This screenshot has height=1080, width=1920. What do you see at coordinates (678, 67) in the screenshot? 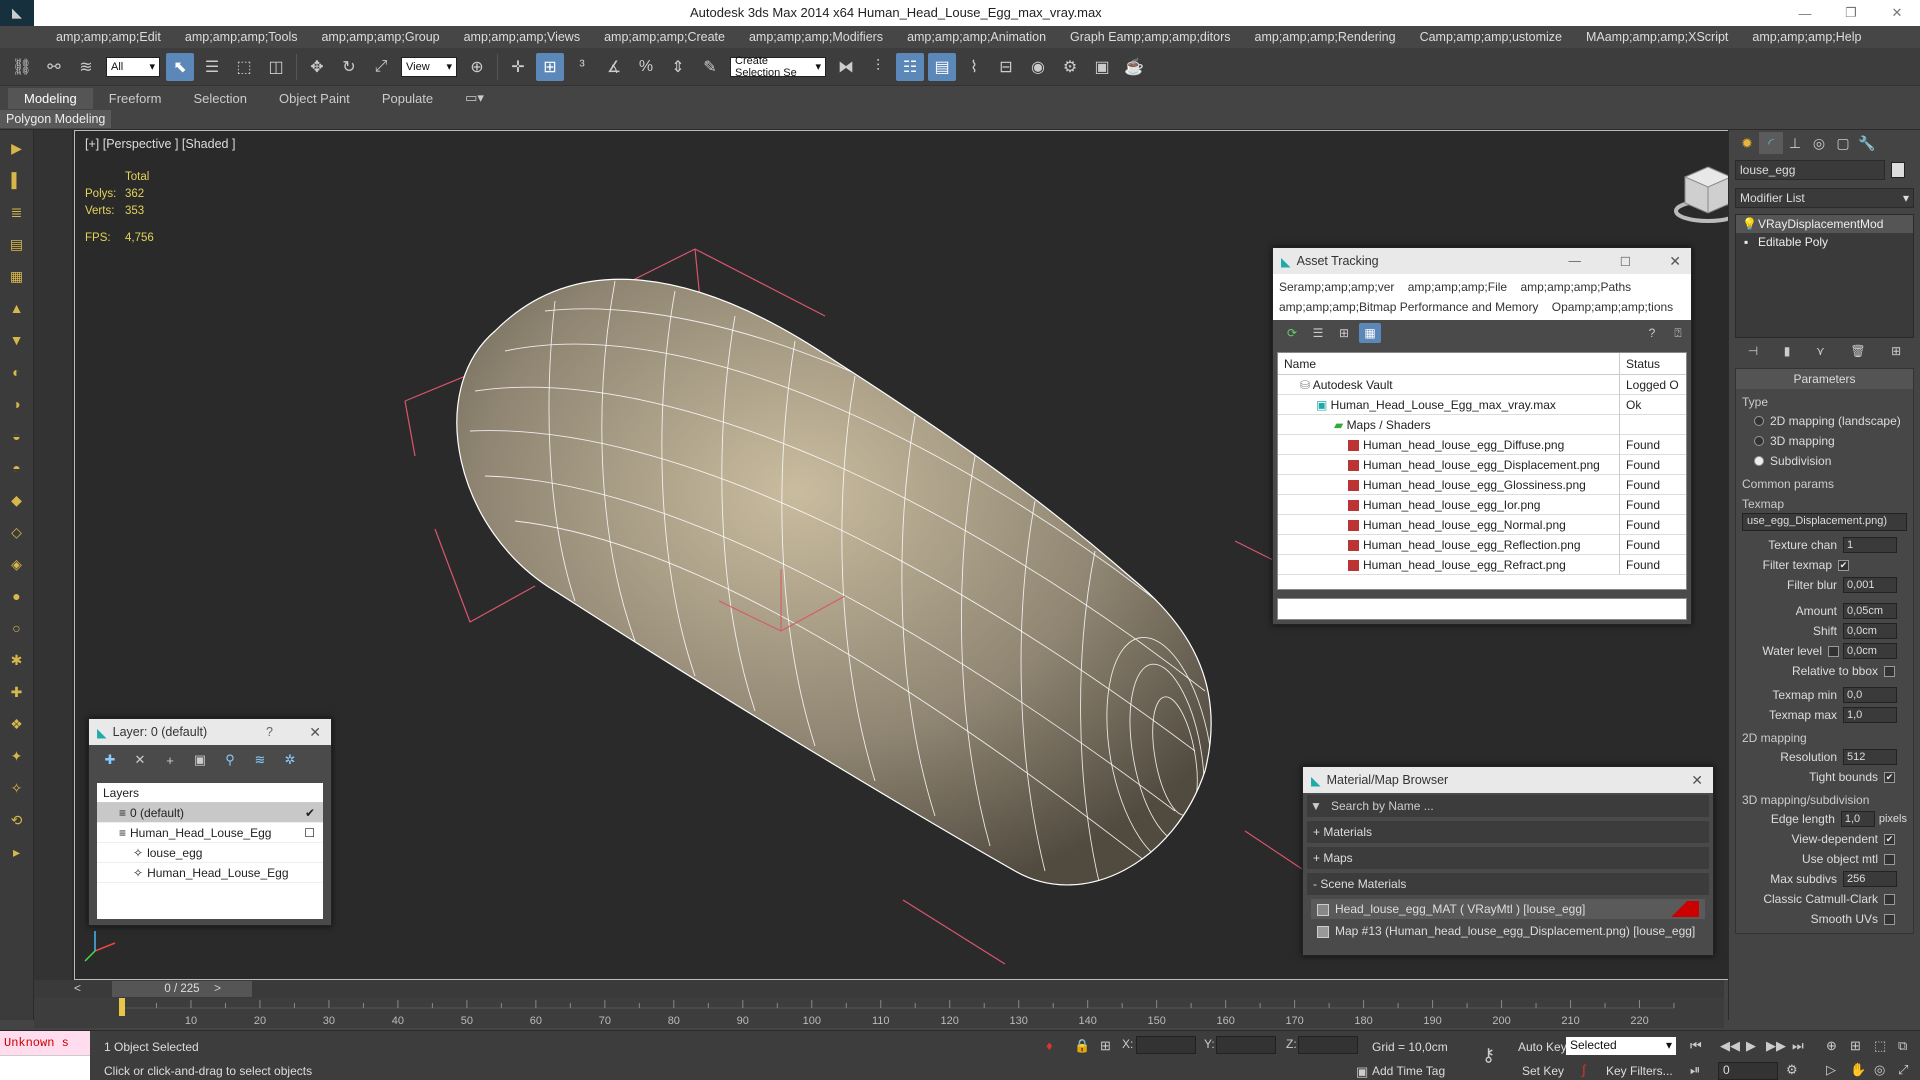
I see `spinner-snap-icon: ⇕` at bounding box center [678, 67].